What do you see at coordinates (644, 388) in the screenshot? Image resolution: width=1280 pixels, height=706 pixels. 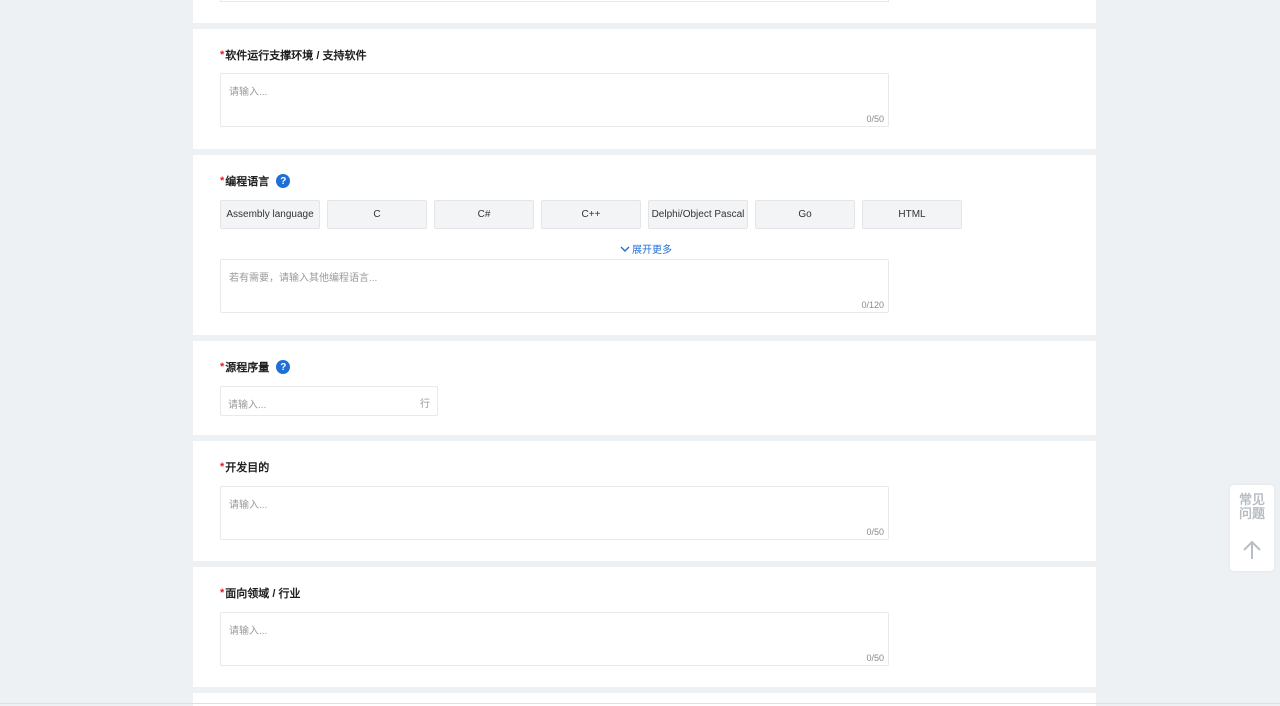 I see `section-source-lines: * 源程序量 ? 请输入... 行` at bounding box center [644, 388].